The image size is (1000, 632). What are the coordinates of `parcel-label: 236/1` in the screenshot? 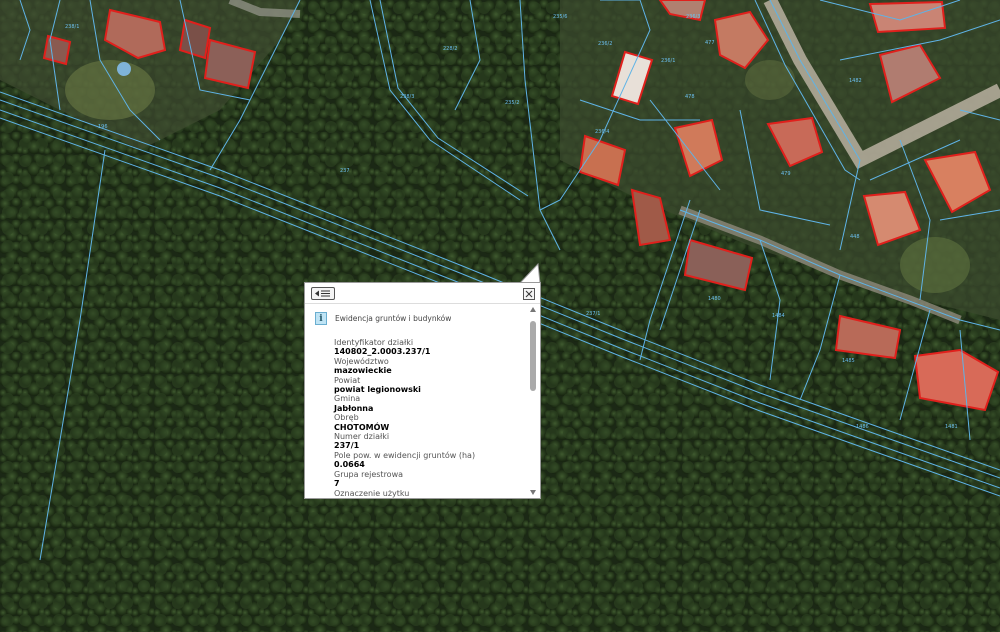 It's located at (668, 61).